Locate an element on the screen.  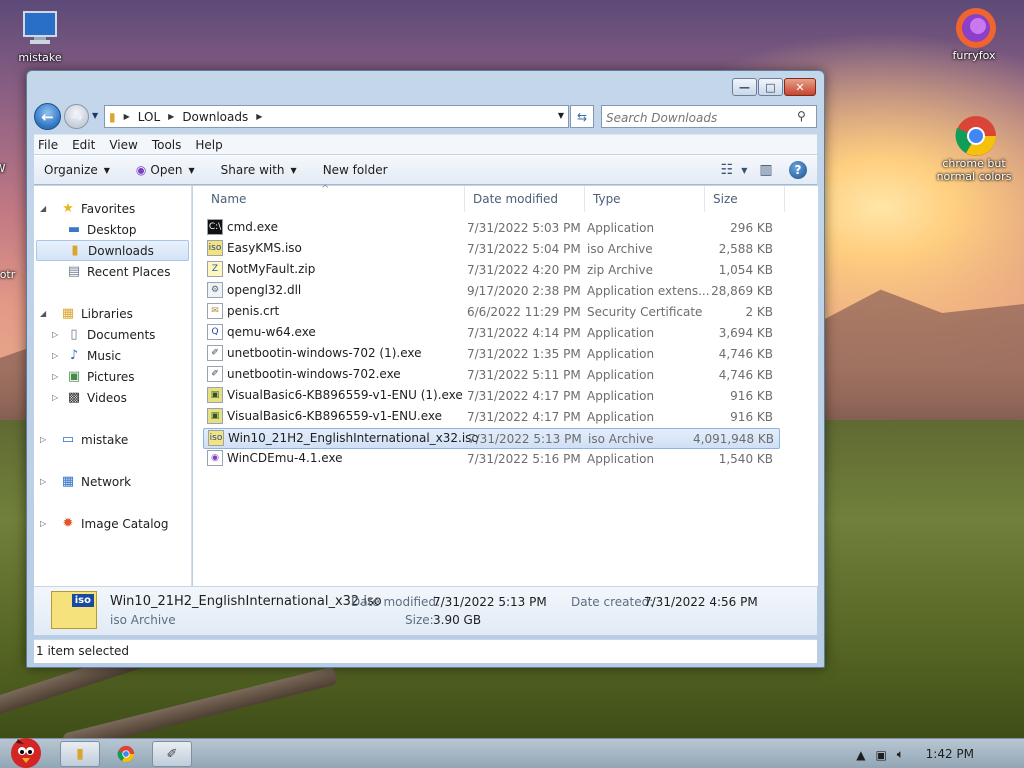
help-button: ? is located at coordinates (798, 170).